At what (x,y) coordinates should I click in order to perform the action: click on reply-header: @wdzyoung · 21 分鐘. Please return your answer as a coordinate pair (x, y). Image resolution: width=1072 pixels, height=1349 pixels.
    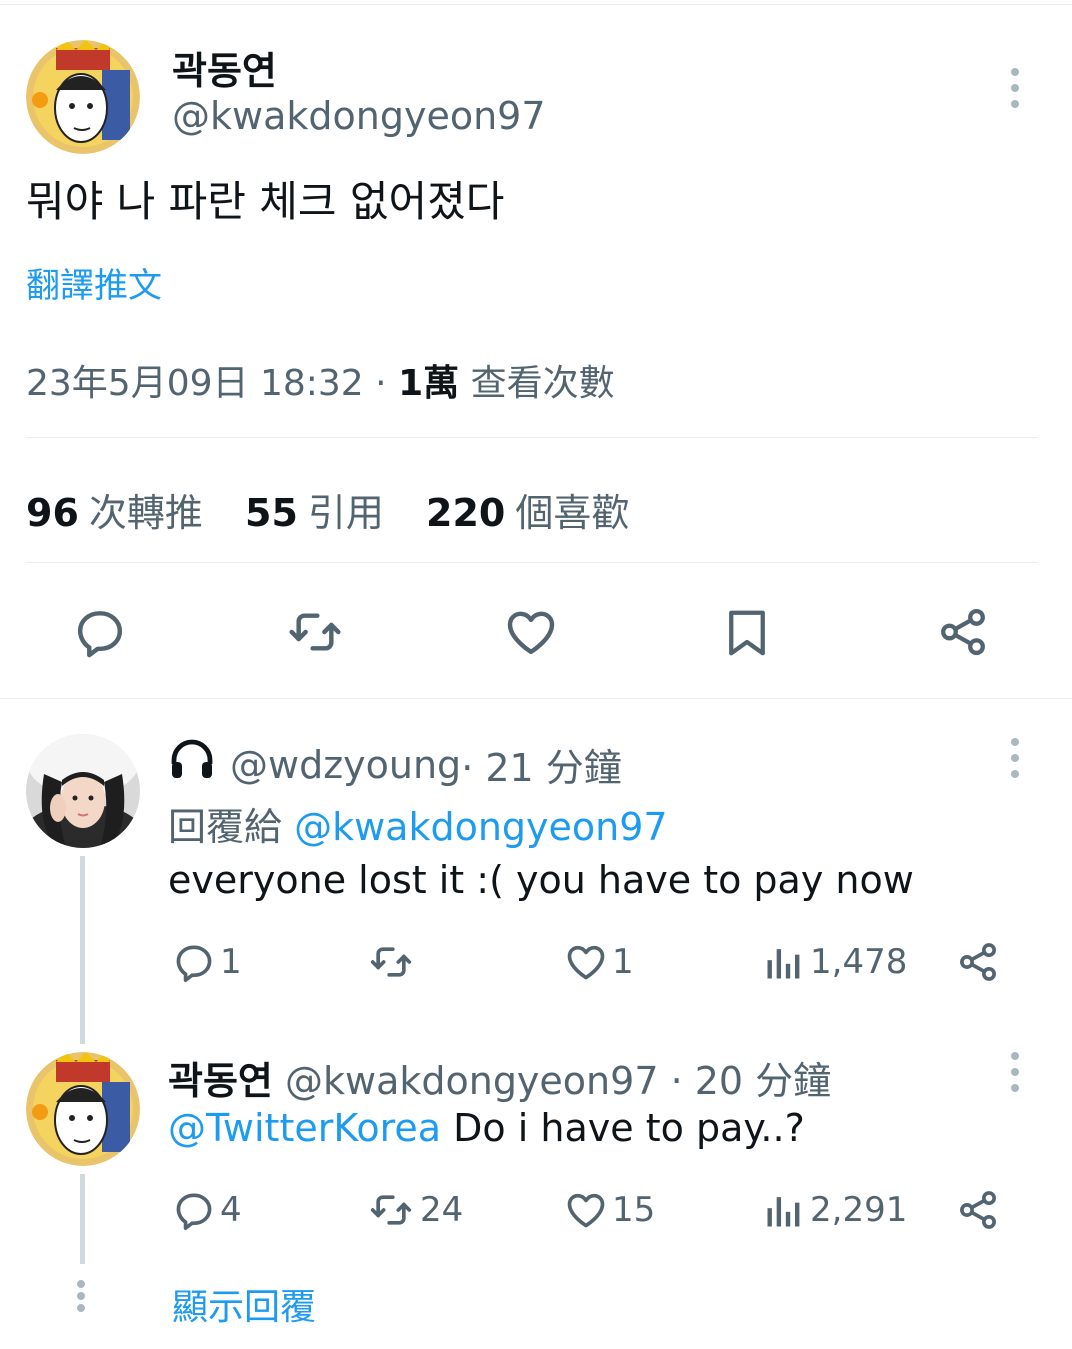
    Looking at the image, I should click on (395, 764).